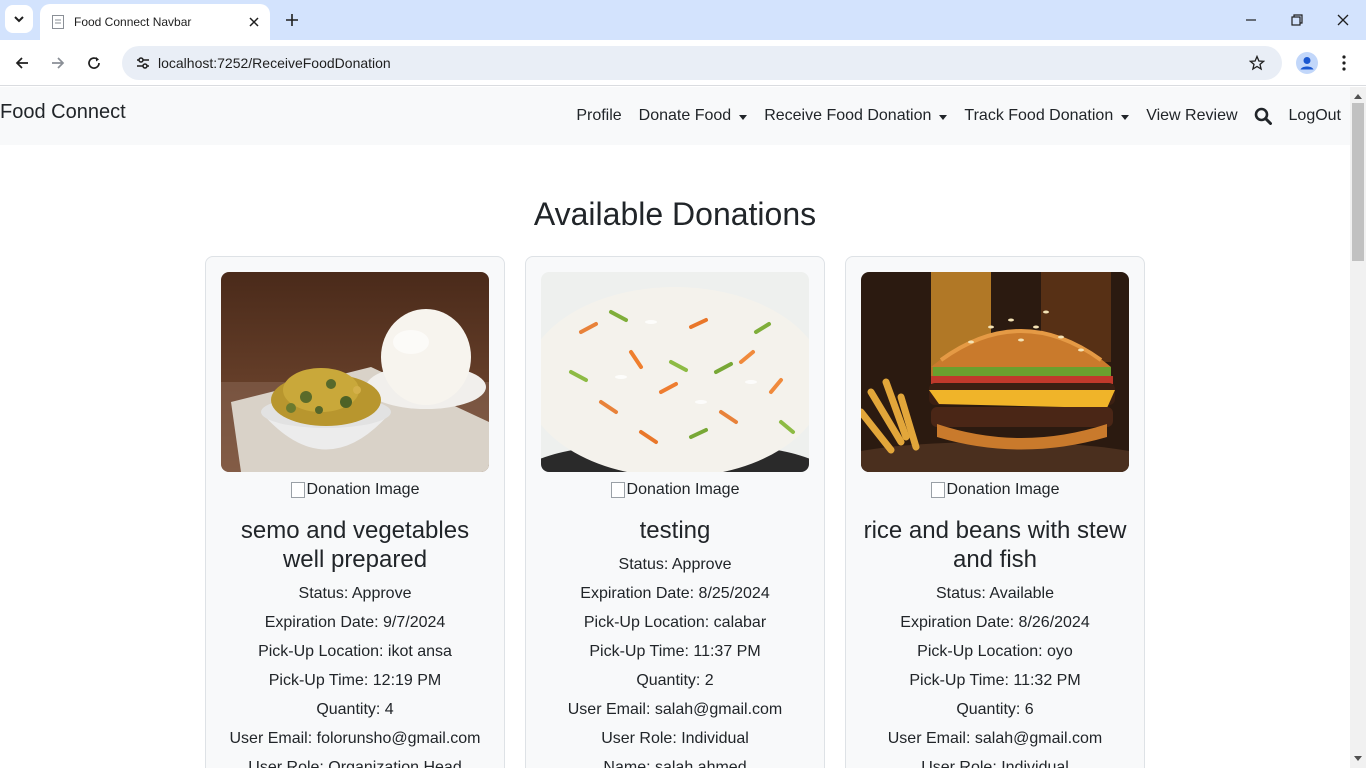 Image resolution: width=1366 pixels, height=768 pixels. I want to click on address-bar: localhost:7252/ReceiveFoodDonation, so click(702, 63).